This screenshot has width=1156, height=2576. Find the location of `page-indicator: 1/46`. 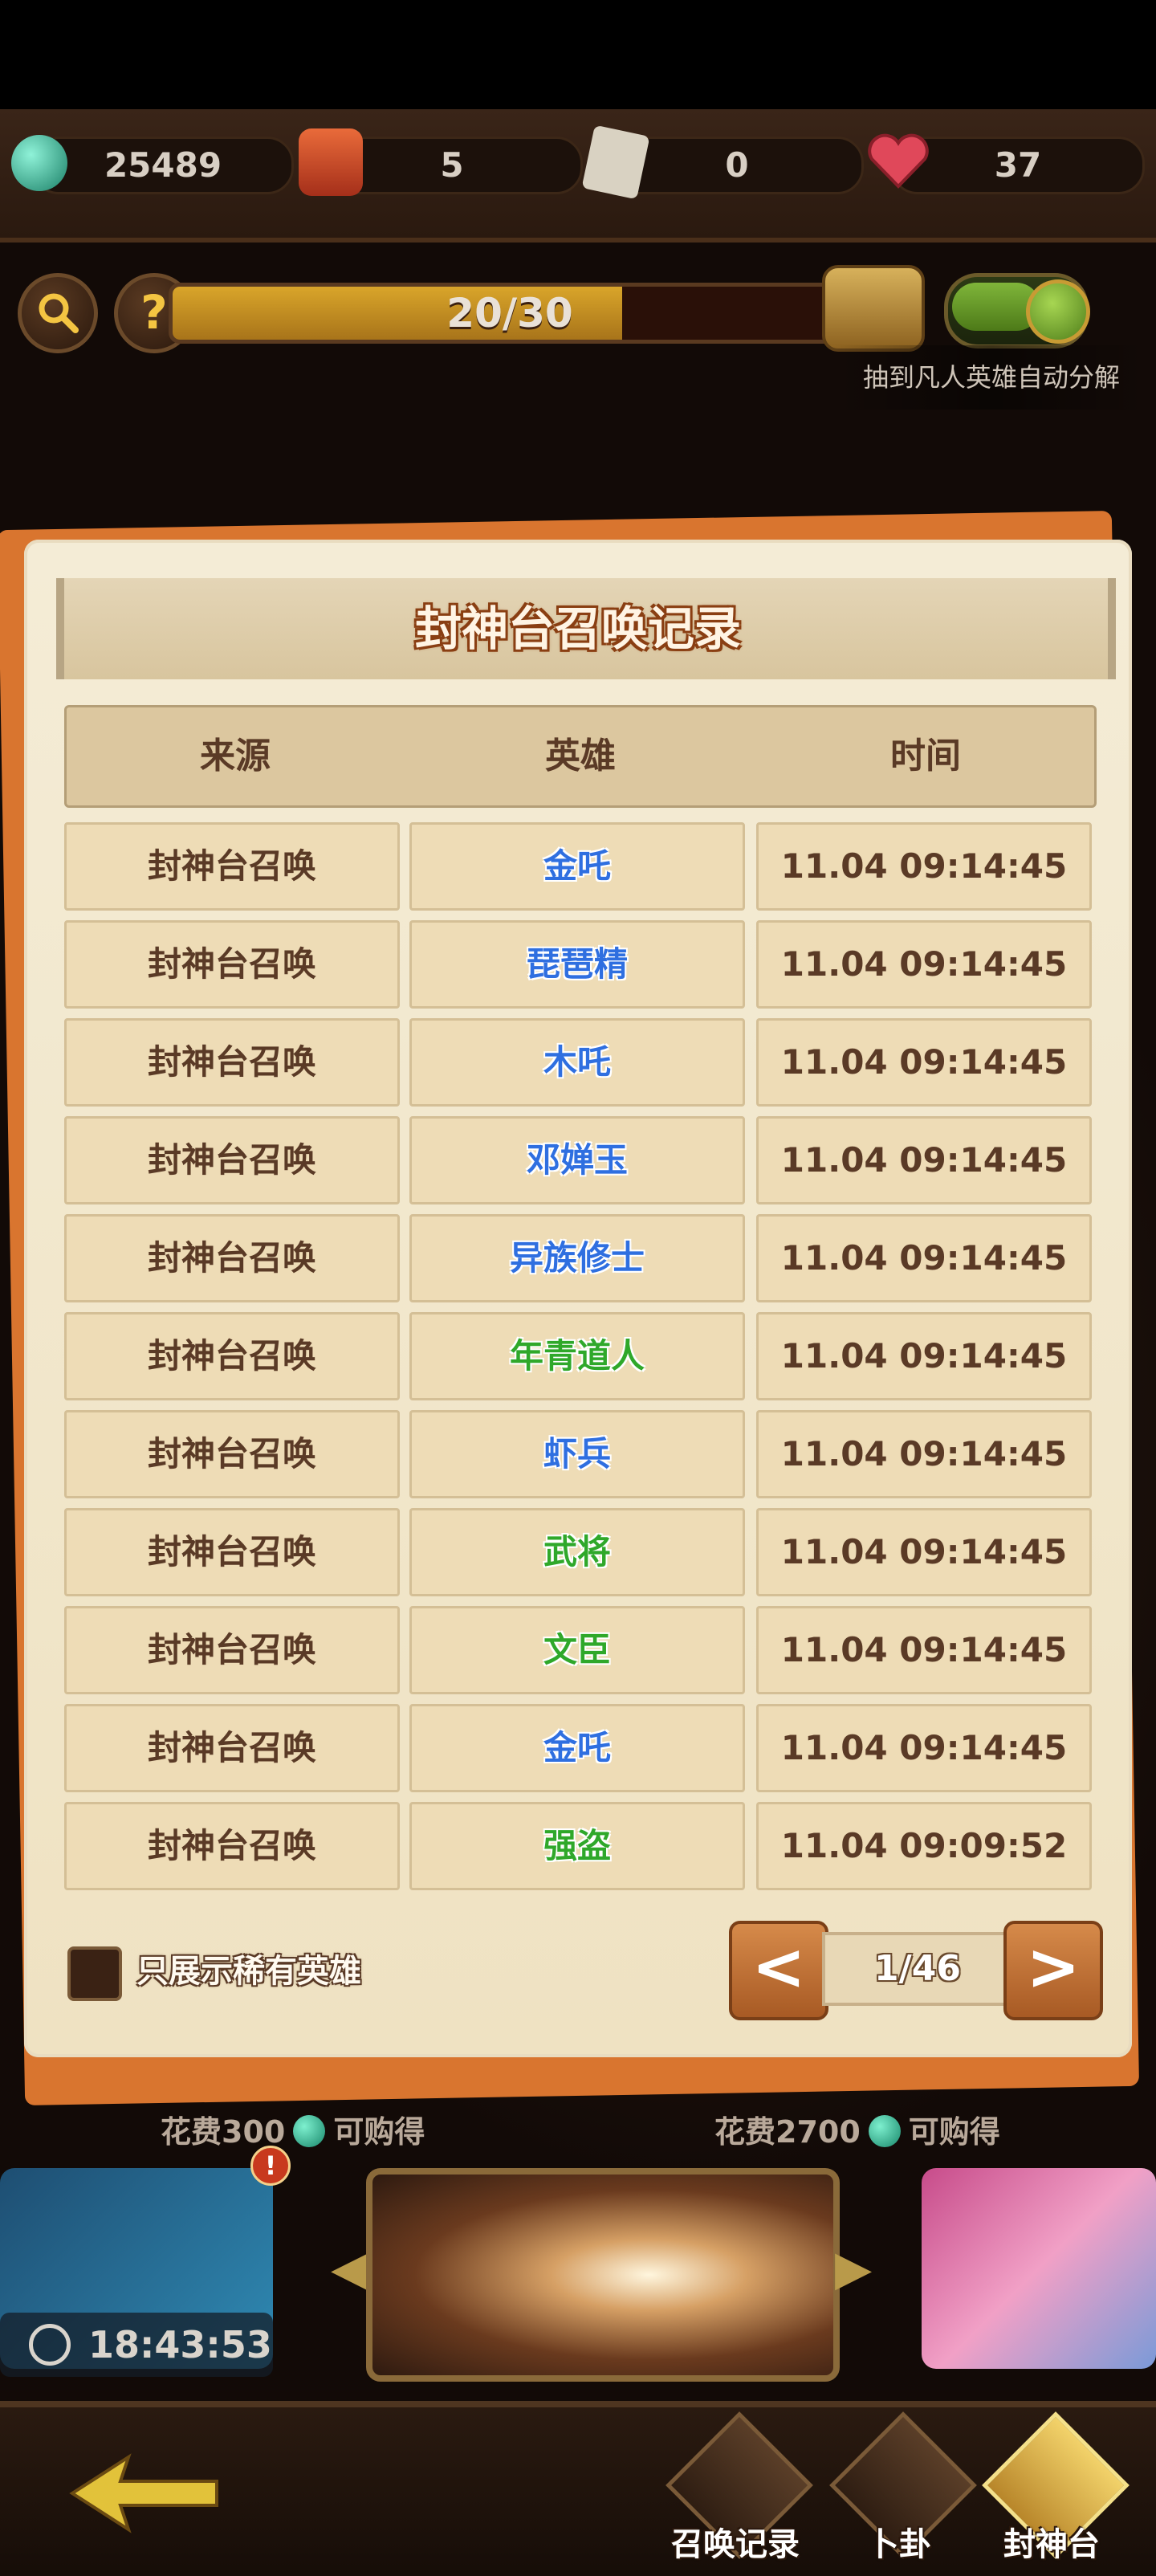

page-indicator: 1/46 is located at coordinates (917, 1969).